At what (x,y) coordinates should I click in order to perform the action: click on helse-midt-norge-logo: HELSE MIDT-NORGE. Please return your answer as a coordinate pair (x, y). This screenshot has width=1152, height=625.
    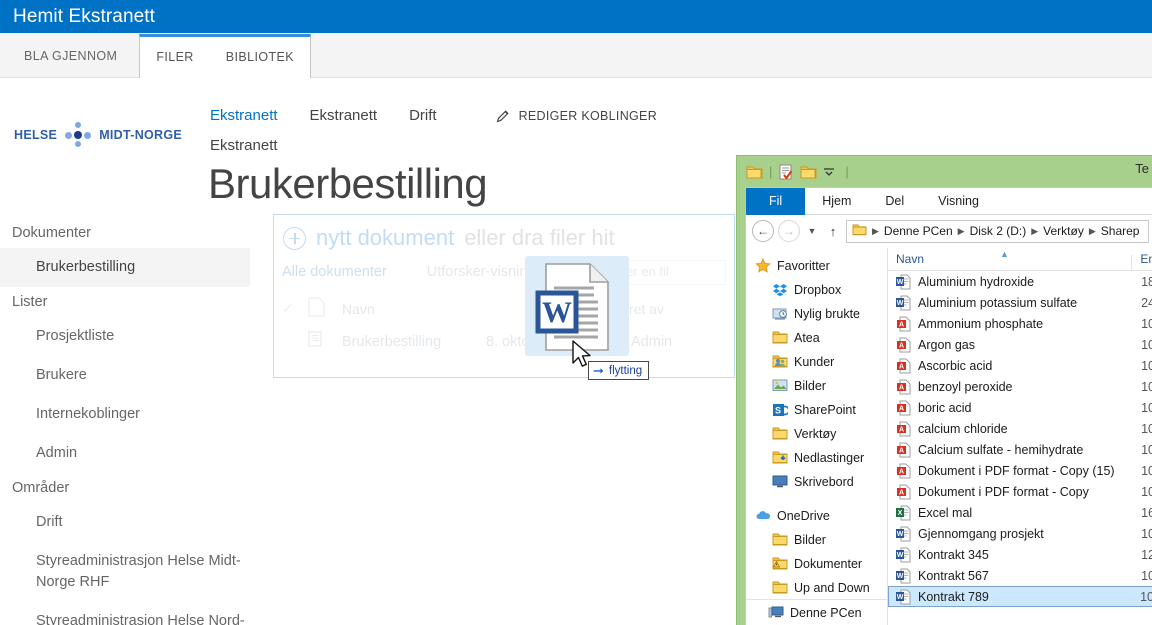
    Looking at the image, I should click on (98, 135).